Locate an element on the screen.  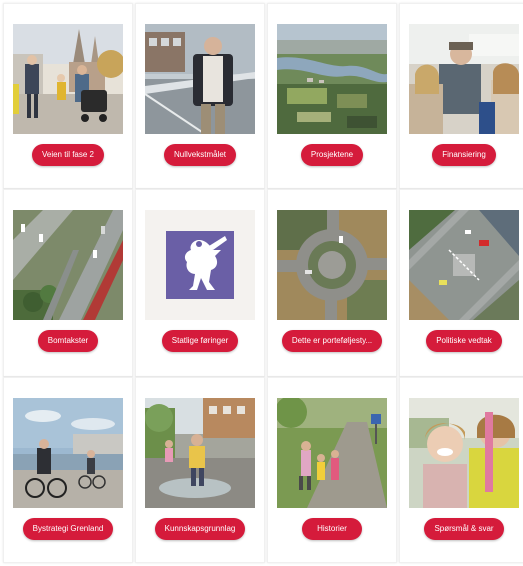
topic-button-kunnskapsgrunnlag: Kunnskapsgrunnlag is located at coordinates (200, 529).